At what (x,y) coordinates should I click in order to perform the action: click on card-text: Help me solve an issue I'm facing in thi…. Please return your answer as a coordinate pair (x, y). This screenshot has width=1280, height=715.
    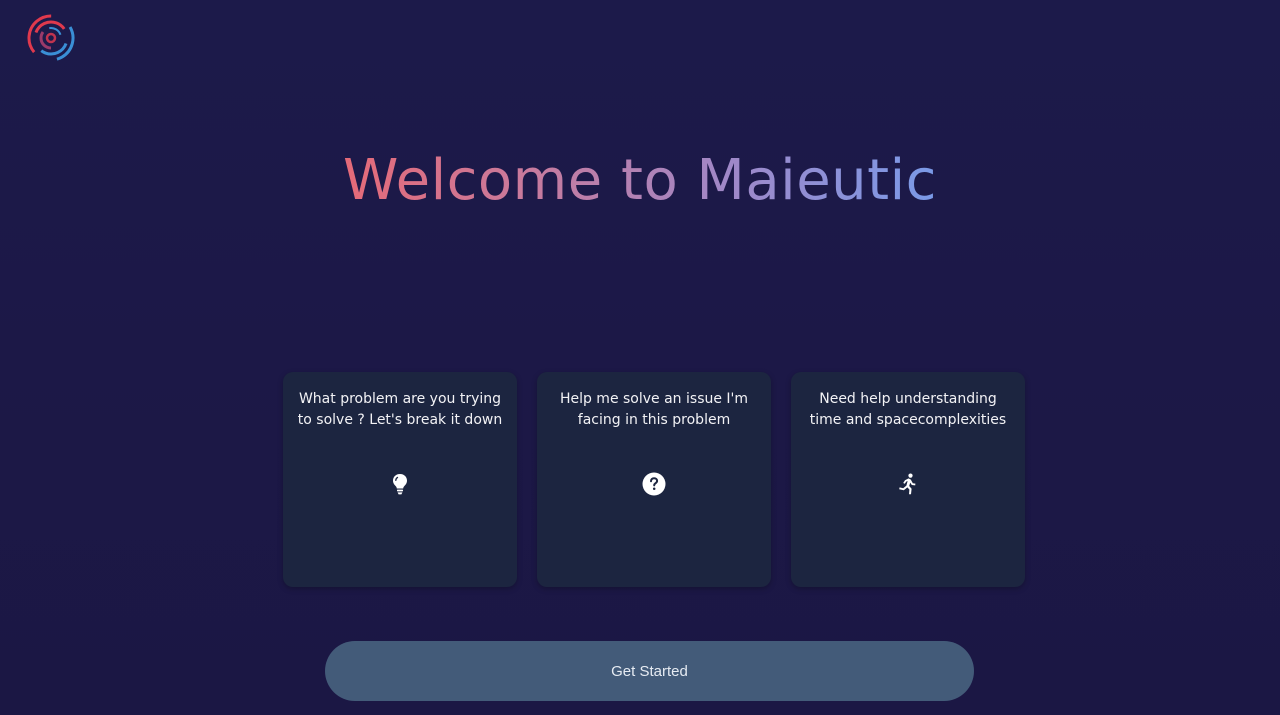
    Looking at the image, I should click on (654, 409).